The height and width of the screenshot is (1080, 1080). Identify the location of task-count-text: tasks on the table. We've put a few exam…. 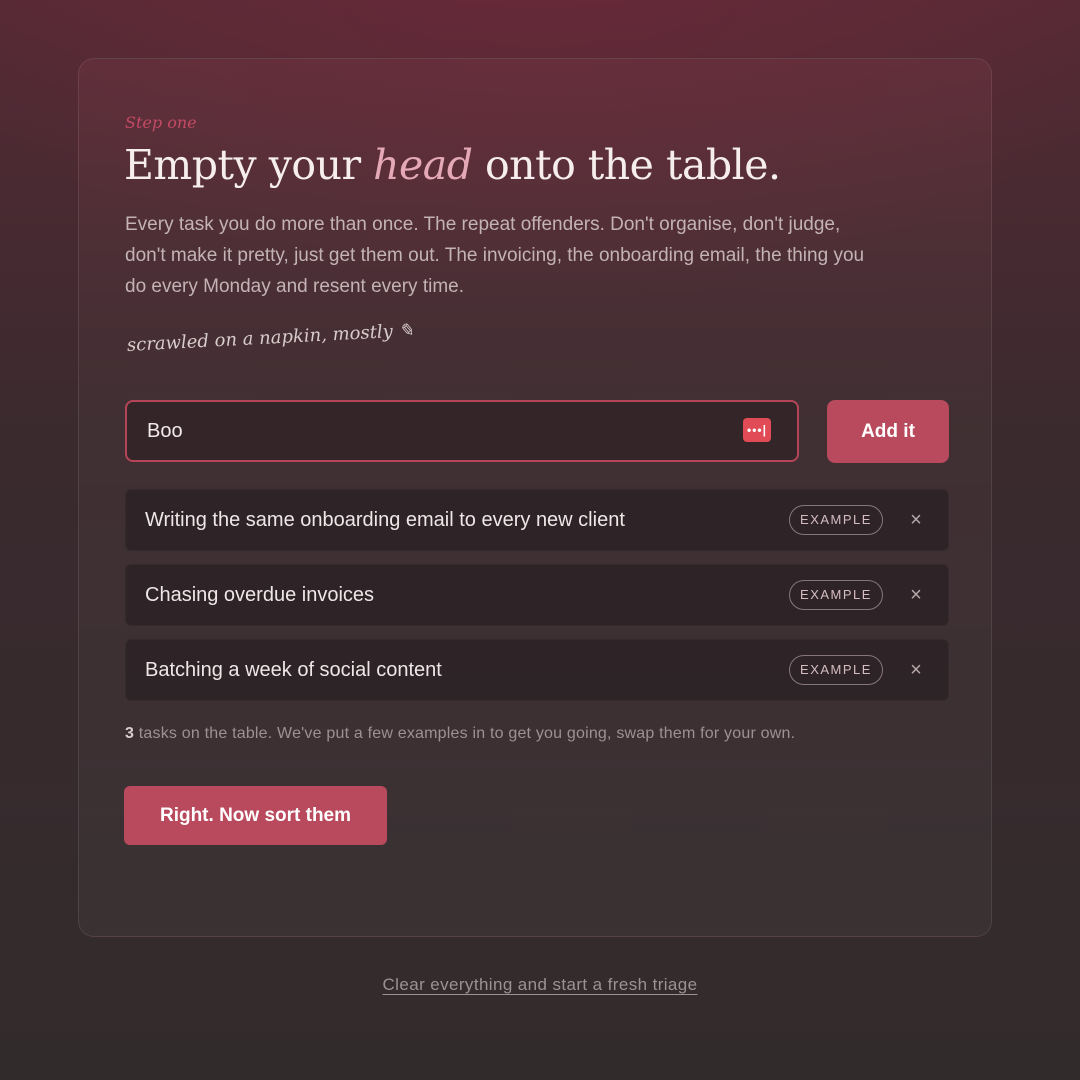
(465, 733).